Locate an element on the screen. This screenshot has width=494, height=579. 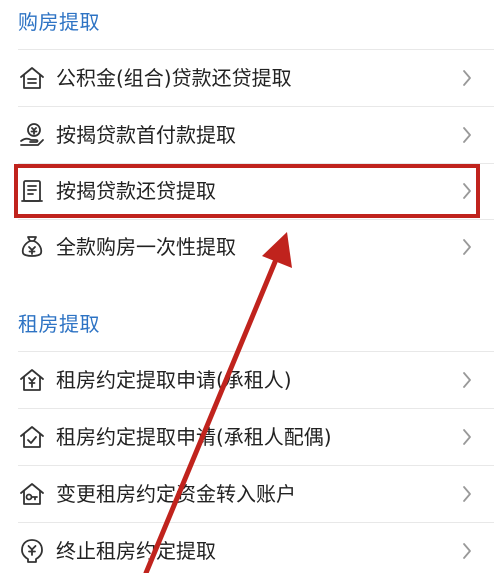
list-item-down-payment: 按揭贷款首付款提取 is located at coordinates (247, 135).